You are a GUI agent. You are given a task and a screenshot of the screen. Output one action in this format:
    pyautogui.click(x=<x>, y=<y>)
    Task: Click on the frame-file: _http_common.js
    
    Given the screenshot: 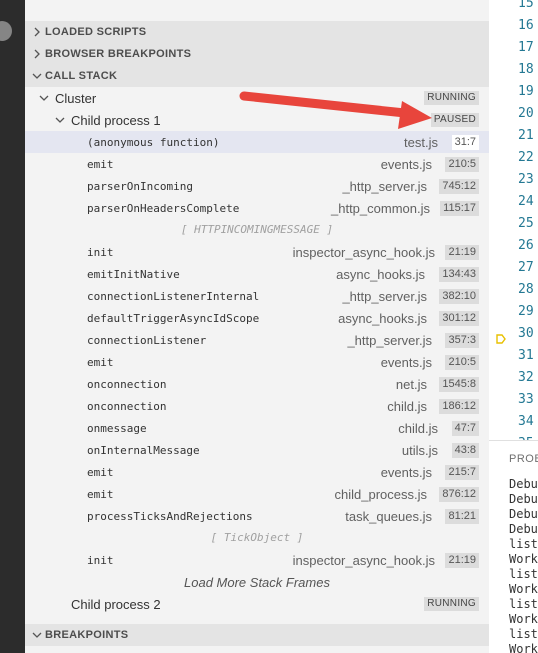 What is the action you would take?
    pyautogui.click(x=380, y=208)
    